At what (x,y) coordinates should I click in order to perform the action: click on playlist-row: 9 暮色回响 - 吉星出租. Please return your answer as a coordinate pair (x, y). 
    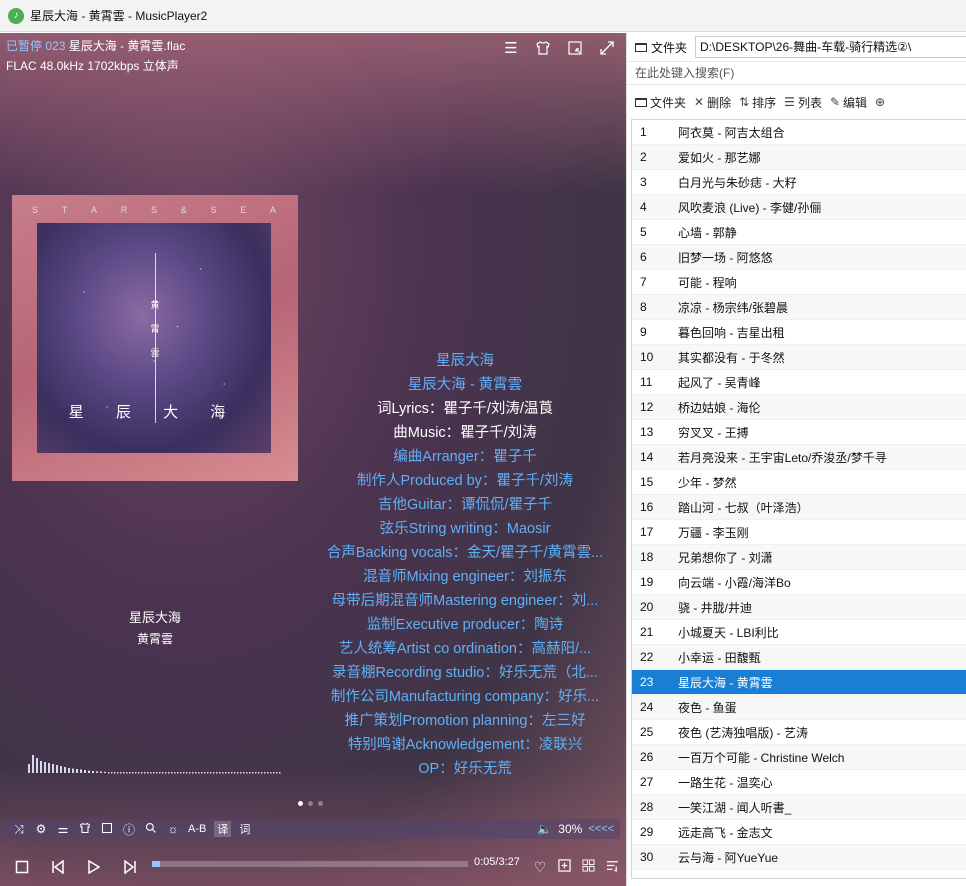
    Looking at the image, I should click on (799, 332).